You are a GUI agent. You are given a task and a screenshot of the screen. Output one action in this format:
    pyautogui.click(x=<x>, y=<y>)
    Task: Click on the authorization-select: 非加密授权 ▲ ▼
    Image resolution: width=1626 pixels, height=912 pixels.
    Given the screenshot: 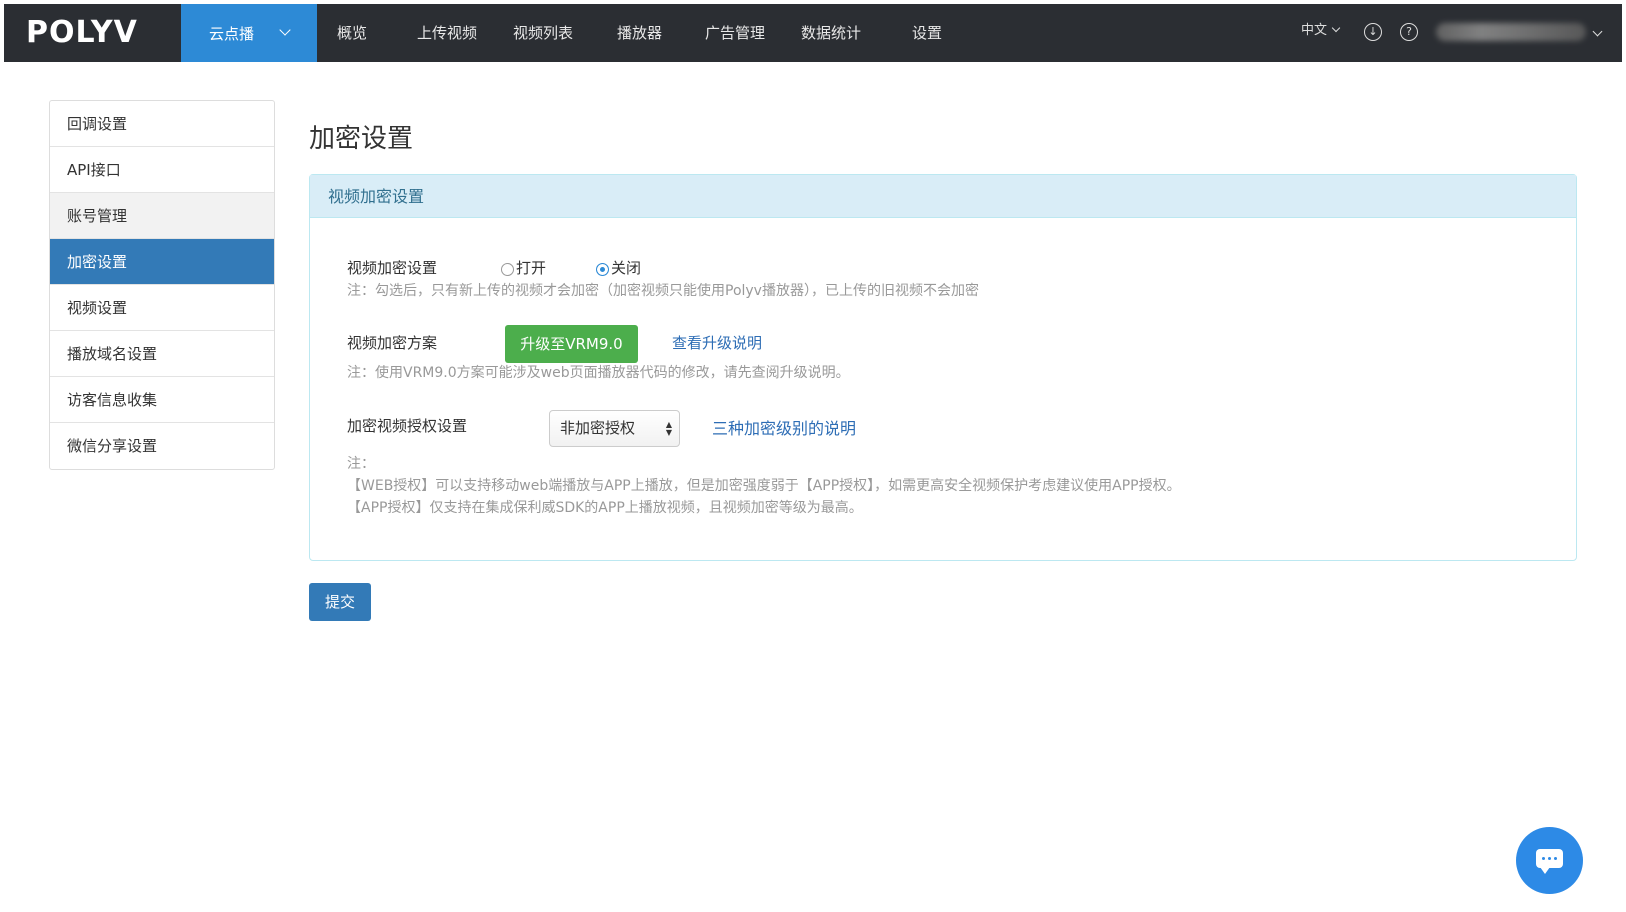 What is the action you would take?
    pyautogui.click(x=614, y=428)
    